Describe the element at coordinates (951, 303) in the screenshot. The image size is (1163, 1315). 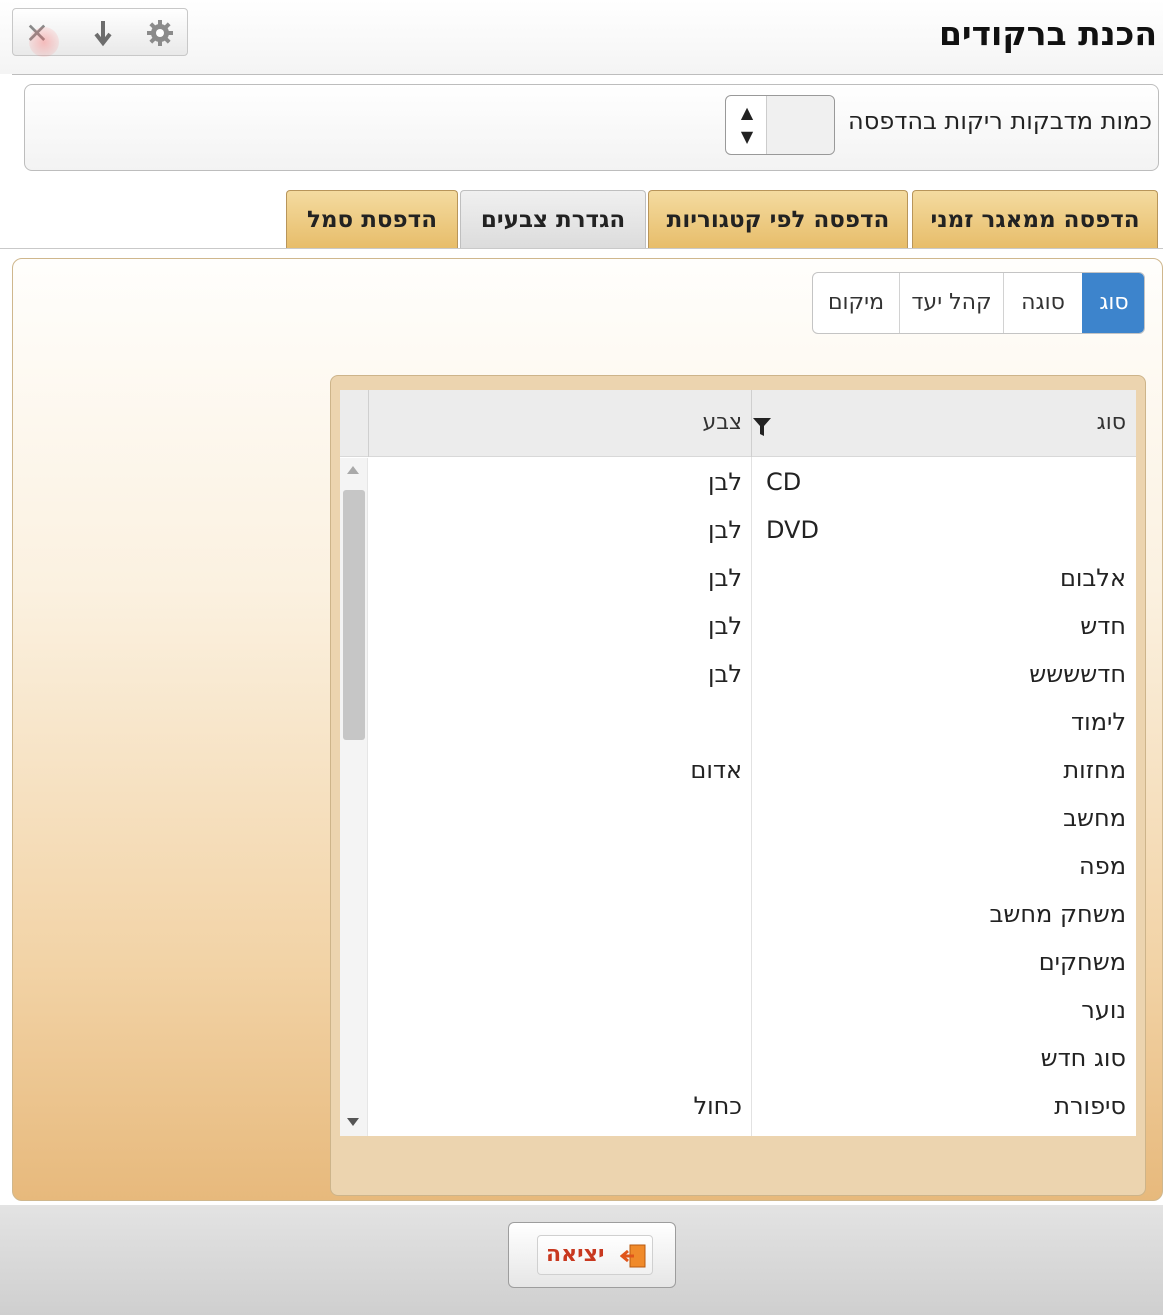
I see `subtab-audience: קהל יעד` at that location.